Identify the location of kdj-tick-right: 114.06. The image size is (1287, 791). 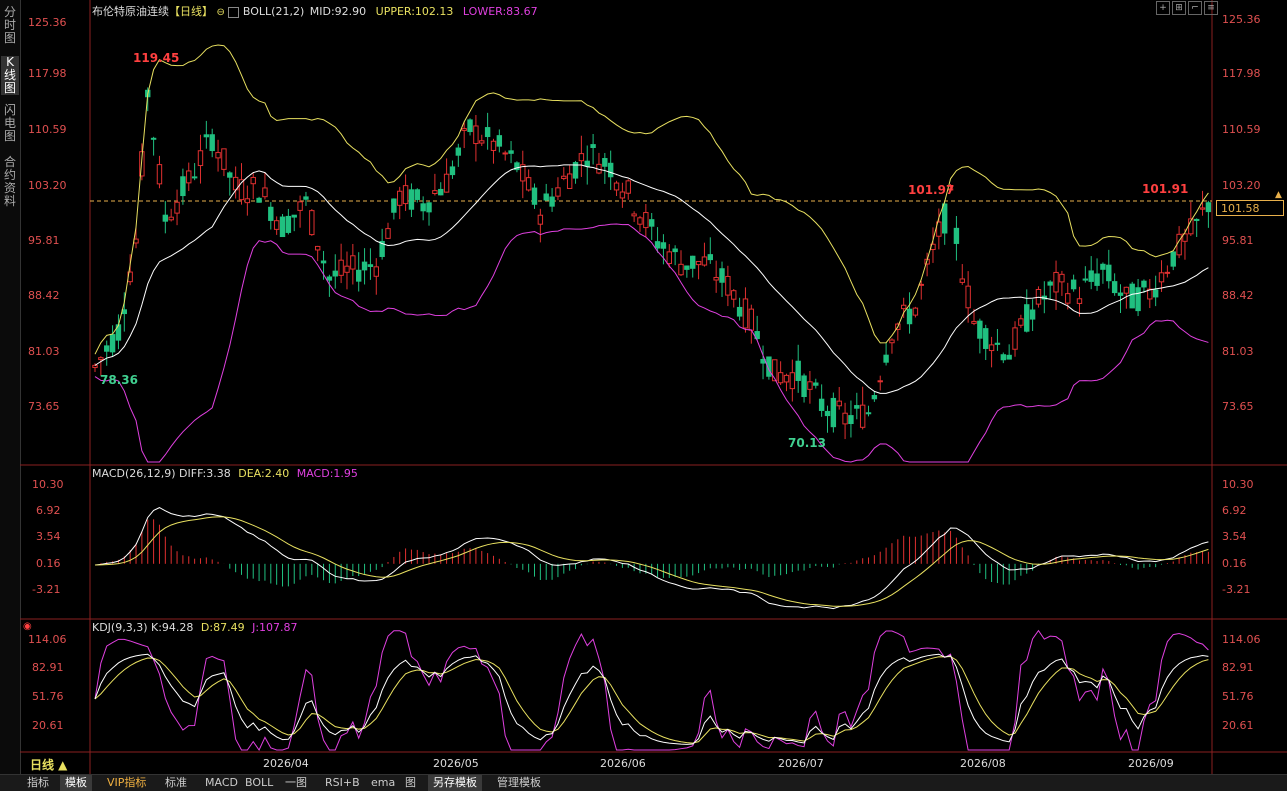
(1241, 639).